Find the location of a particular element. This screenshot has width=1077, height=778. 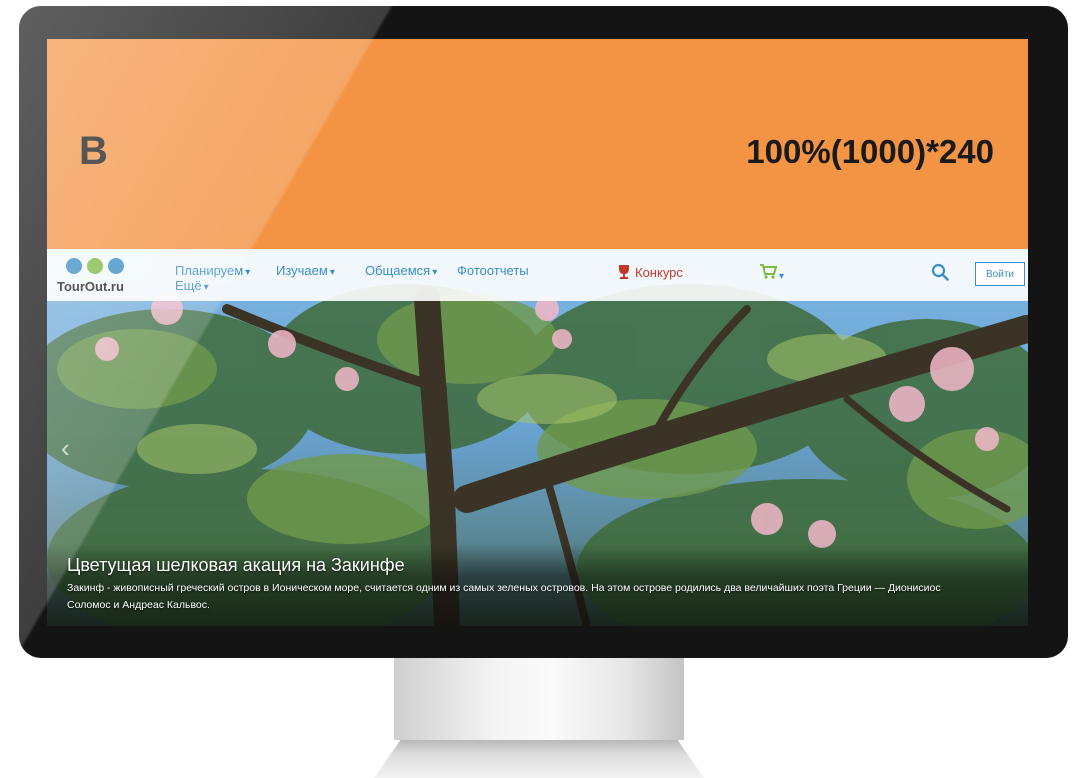

search-button is located at coordinates (940, 274).